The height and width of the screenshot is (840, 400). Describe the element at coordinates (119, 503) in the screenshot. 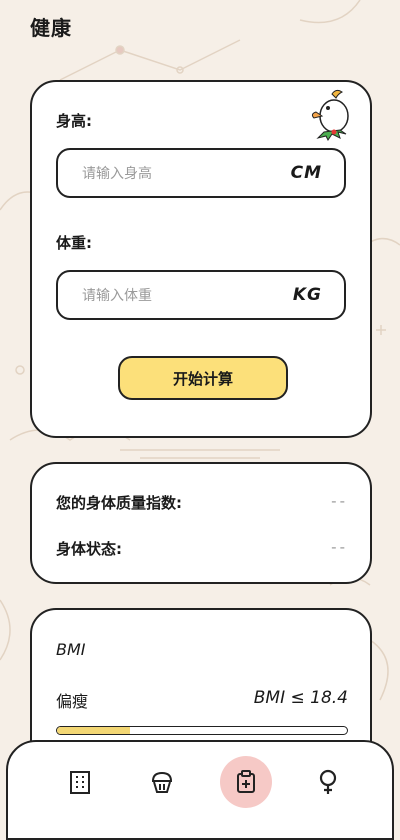

I see `bmi-index-label: 您的身体质量指数:` at that location.